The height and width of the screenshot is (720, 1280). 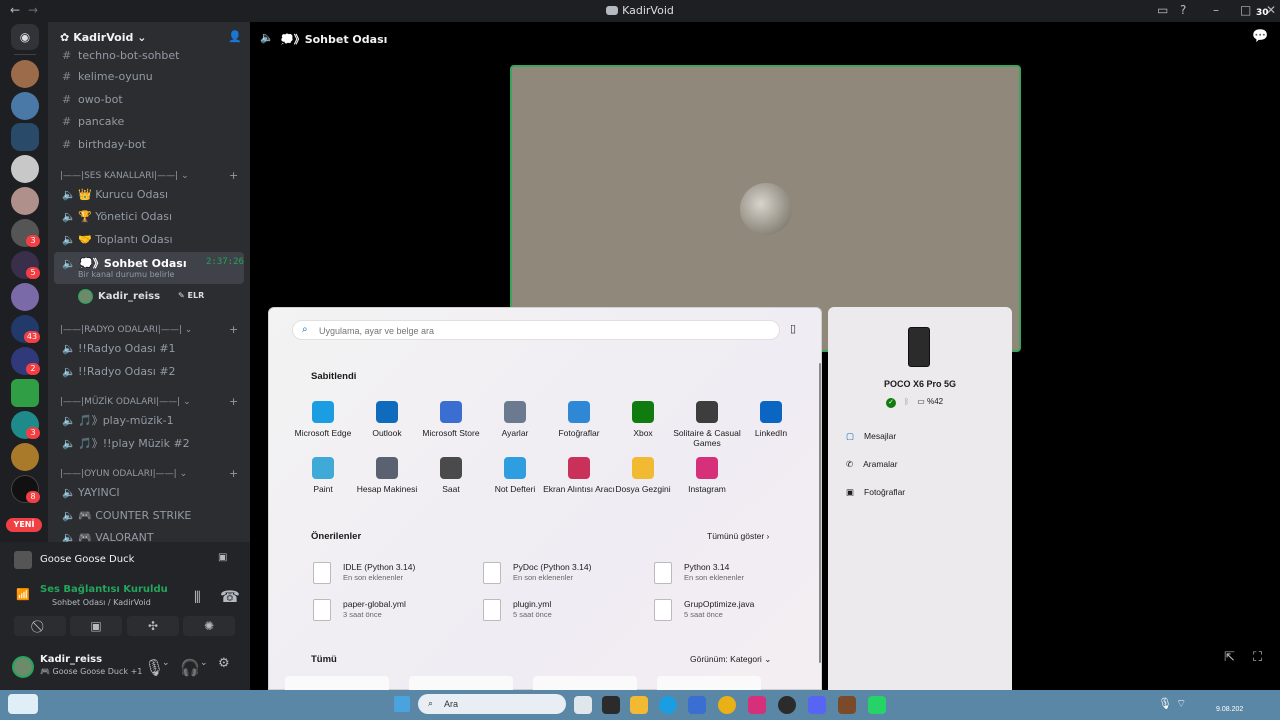 What do you see at coordinates (230, 596) in the screenshot?
I see `disconnect-icon: ☎` at bounding box center [230, 596].